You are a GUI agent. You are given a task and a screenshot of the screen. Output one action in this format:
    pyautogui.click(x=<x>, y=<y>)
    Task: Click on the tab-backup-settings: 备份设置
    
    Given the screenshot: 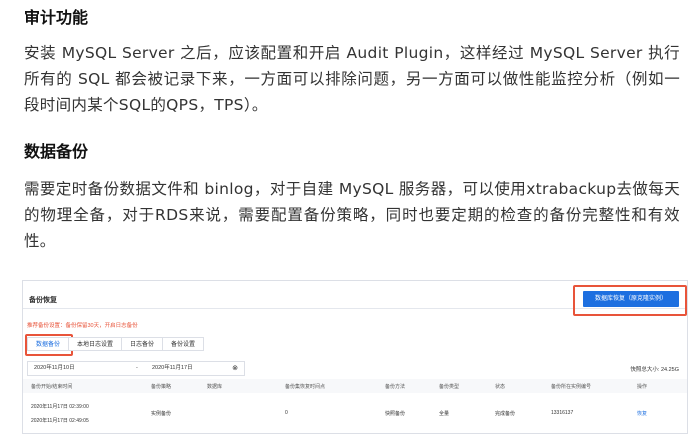 What is the action you would take?
    pyautogui.click(x=183, y=344)
    